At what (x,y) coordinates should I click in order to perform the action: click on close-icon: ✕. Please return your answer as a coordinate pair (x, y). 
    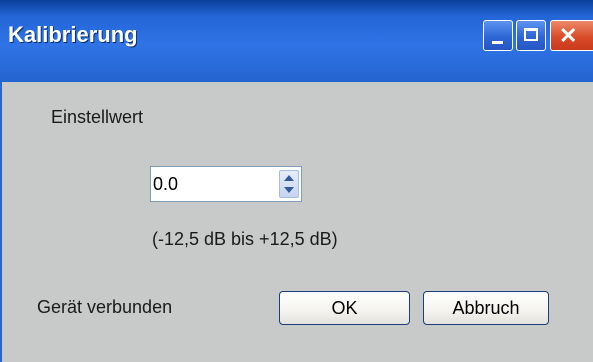
    Looking at the image, I should click on (568, 35).